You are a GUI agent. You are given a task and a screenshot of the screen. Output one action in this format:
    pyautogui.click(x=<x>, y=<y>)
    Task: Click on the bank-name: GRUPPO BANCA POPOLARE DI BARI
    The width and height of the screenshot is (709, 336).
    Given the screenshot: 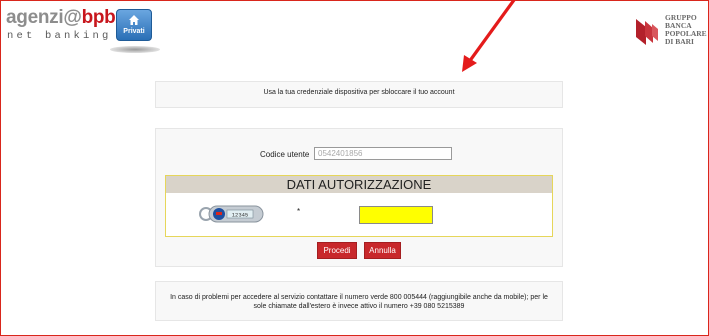 What is the action you would take?
    pyautogui.click(x=686, y=30)
    